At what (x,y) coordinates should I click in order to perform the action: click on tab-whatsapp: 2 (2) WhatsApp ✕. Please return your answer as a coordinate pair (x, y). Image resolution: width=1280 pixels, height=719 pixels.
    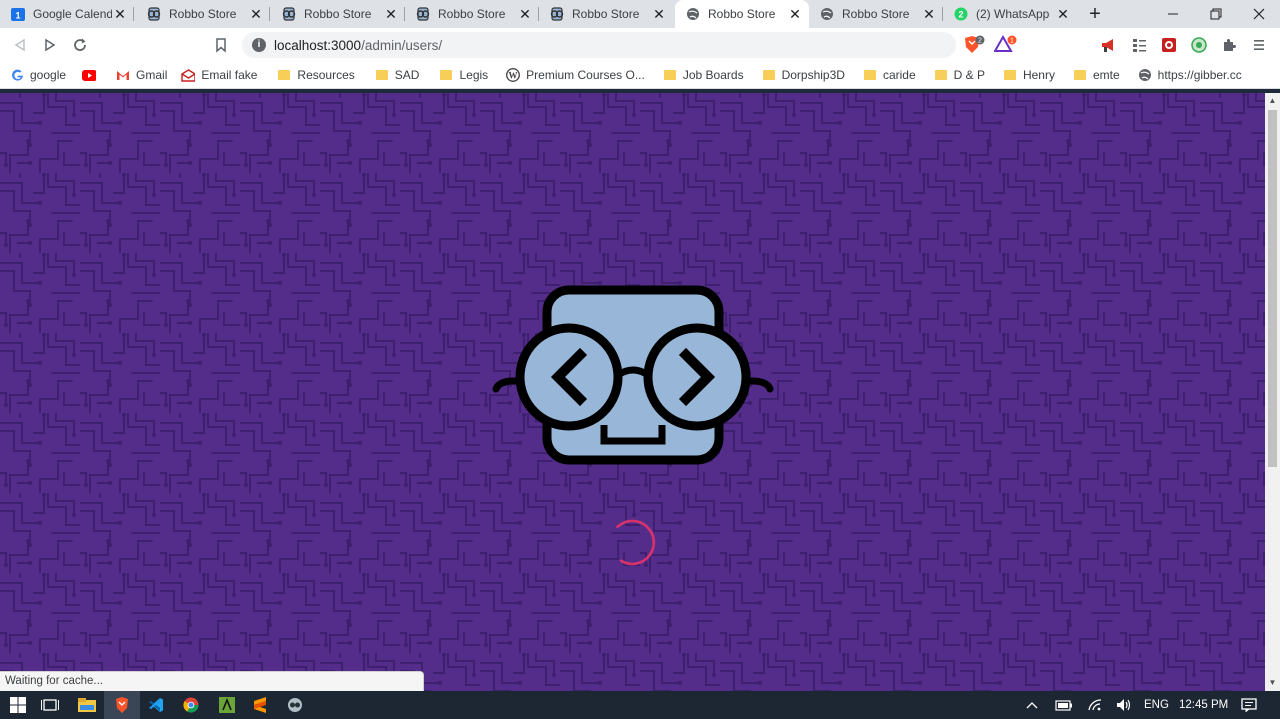
    Looking at the image, I should click on (1010, 14).